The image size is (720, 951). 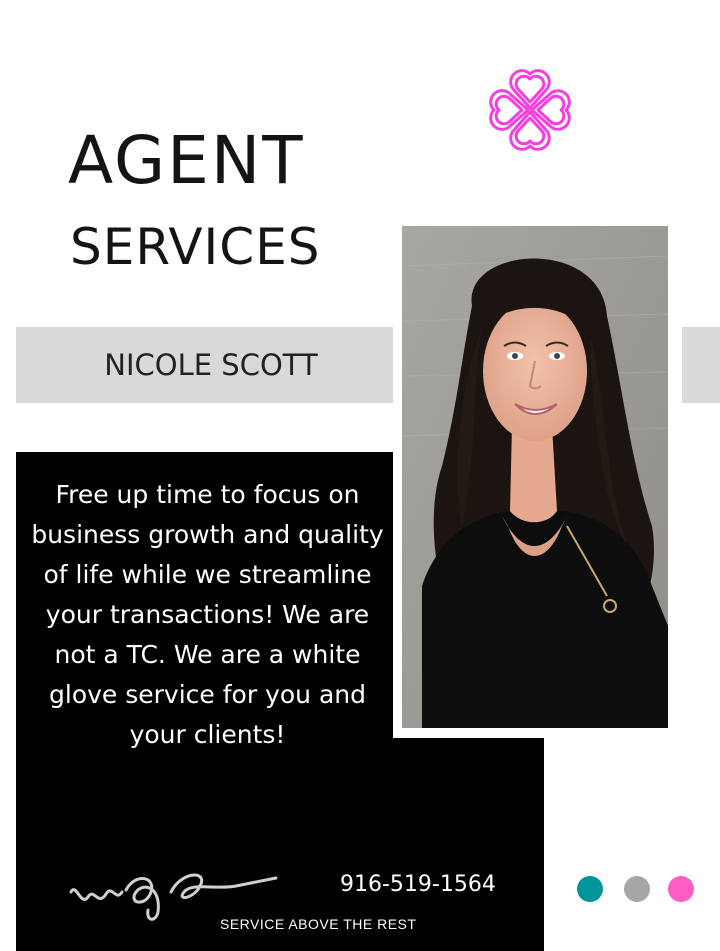 What do you see at coordinates (701, 365) in the screenshot?
I see `name-banner-accent` at bounding box center [701, 365].